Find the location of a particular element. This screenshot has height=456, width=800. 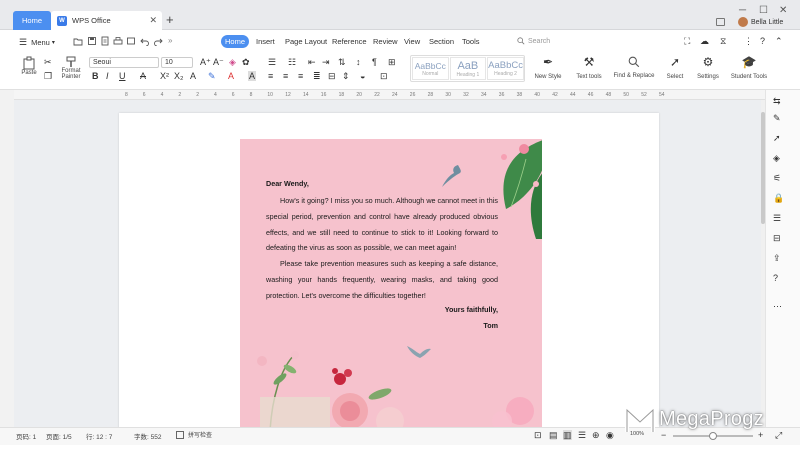

table-icon: ⊞ is located at coordinates (392, 62).